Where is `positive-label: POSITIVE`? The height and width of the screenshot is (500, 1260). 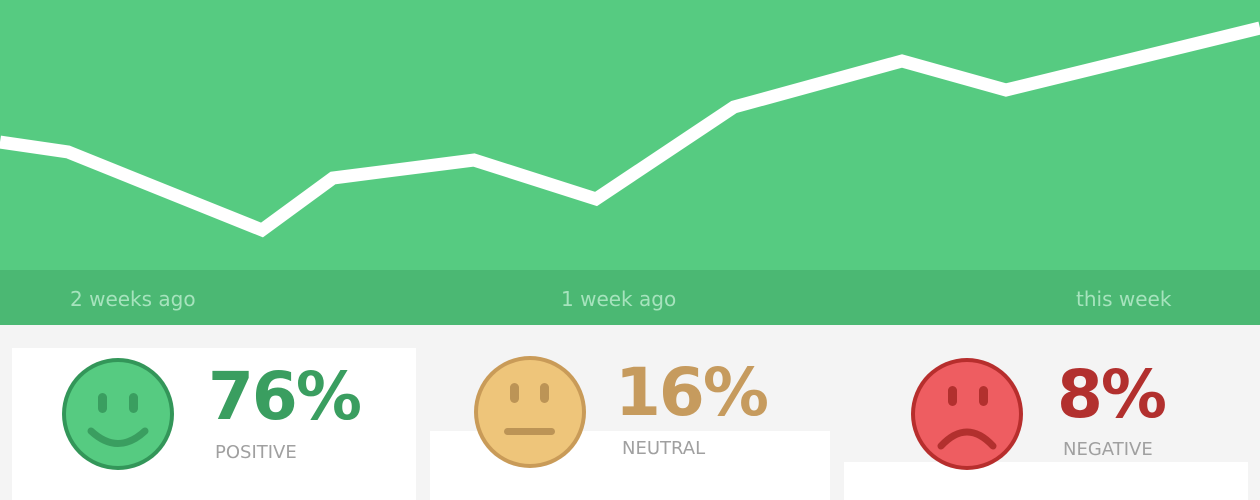
positive-label: POSITIVE is located at coordinates (256, 452).